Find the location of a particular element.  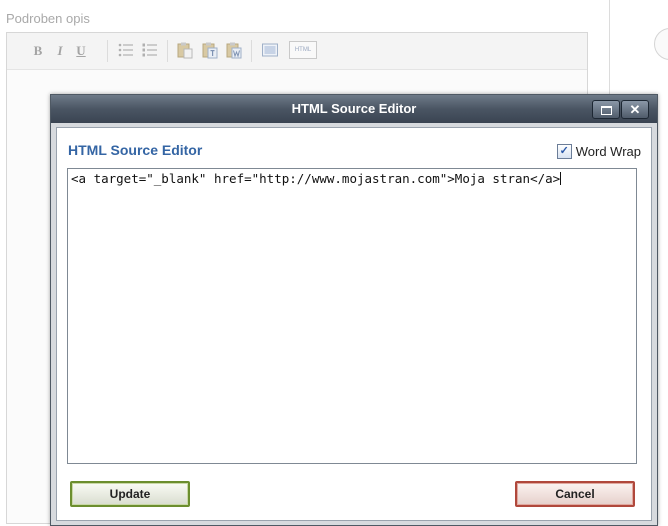

html-source-button: HTML is located at coordinates (303, 50).